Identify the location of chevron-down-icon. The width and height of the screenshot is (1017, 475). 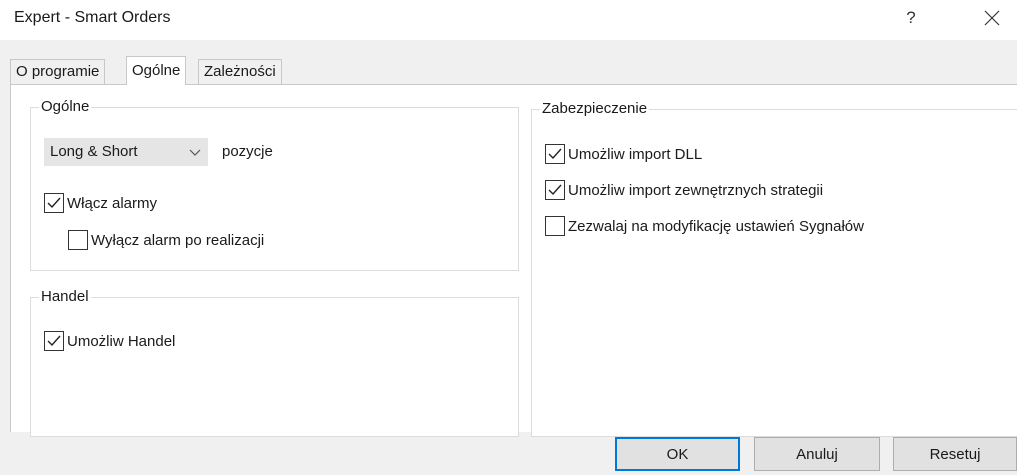
(195, 152).